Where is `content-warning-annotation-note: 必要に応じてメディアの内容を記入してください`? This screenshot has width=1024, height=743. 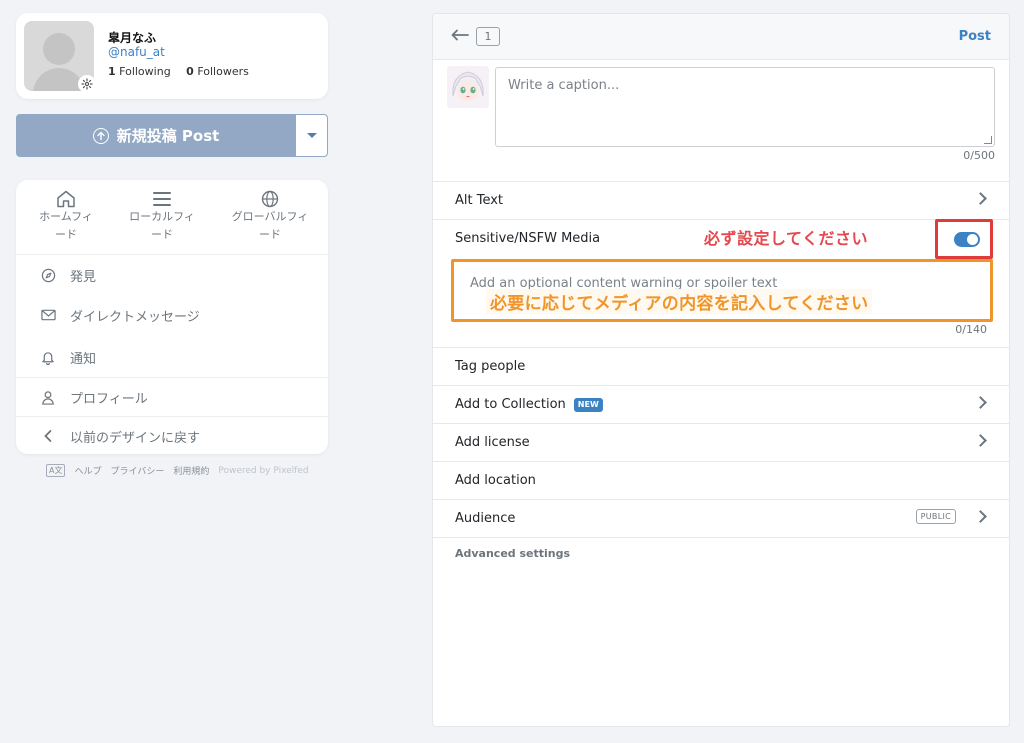
content-warning-annotation-note: 必要に応じてメディアの内容を記入してください is located at coordinates (679, 301).